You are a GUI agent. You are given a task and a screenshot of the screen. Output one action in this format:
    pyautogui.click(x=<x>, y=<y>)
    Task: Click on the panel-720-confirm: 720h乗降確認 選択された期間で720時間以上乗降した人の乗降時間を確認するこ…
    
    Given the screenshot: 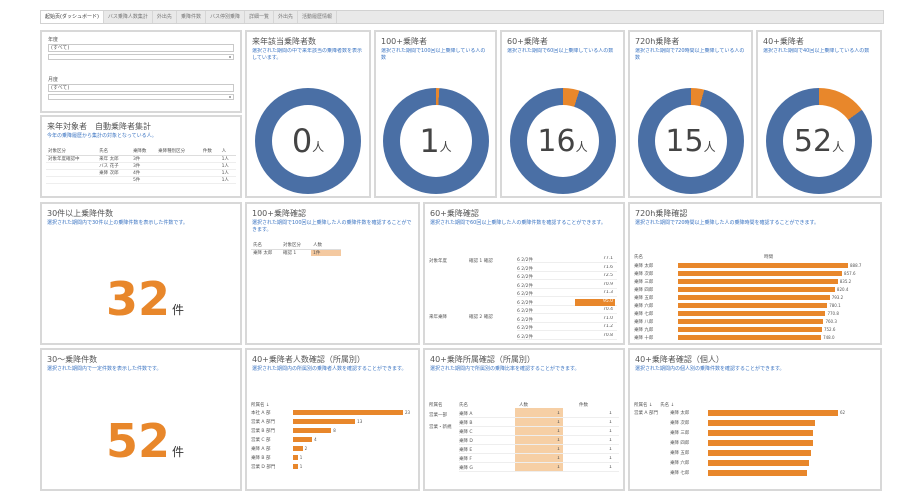 What is the action you would take?
    pyautogui.click(x=755, y=273)
    